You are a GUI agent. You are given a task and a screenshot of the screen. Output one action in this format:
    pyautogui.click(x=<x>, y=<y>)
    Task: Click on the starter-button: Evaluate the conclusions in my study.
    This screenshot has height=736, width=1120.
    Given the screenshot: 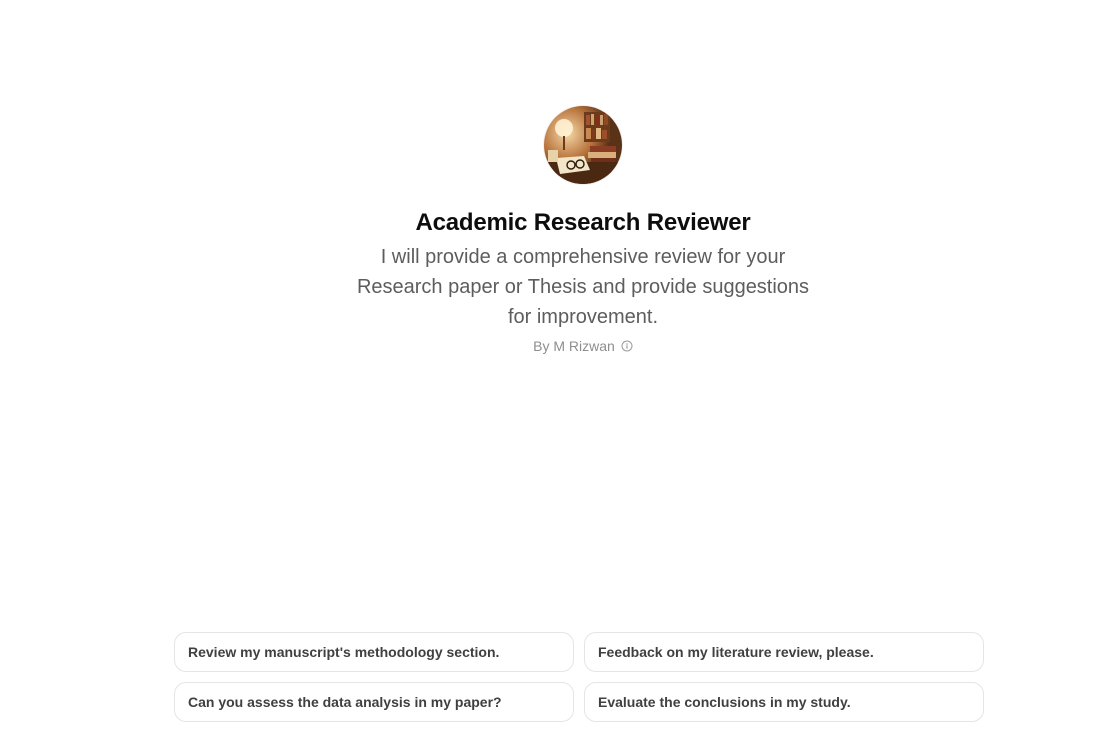 What is the action you would take?
    pyautogui.click(x=784, y=702)
    